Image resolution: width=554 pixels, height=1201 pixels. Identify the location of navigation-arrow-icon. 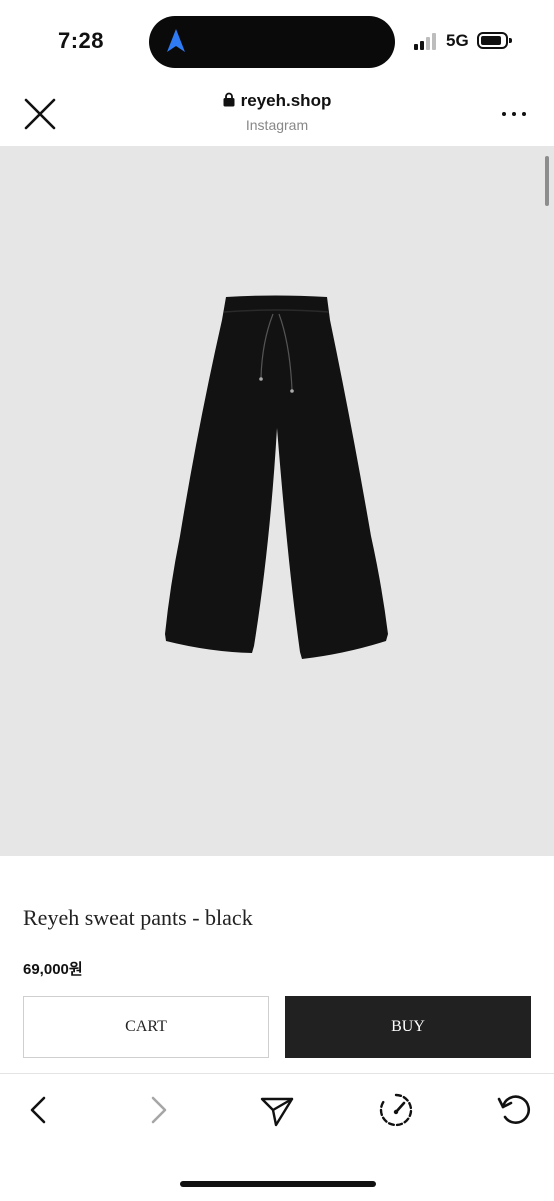
(176, 40).